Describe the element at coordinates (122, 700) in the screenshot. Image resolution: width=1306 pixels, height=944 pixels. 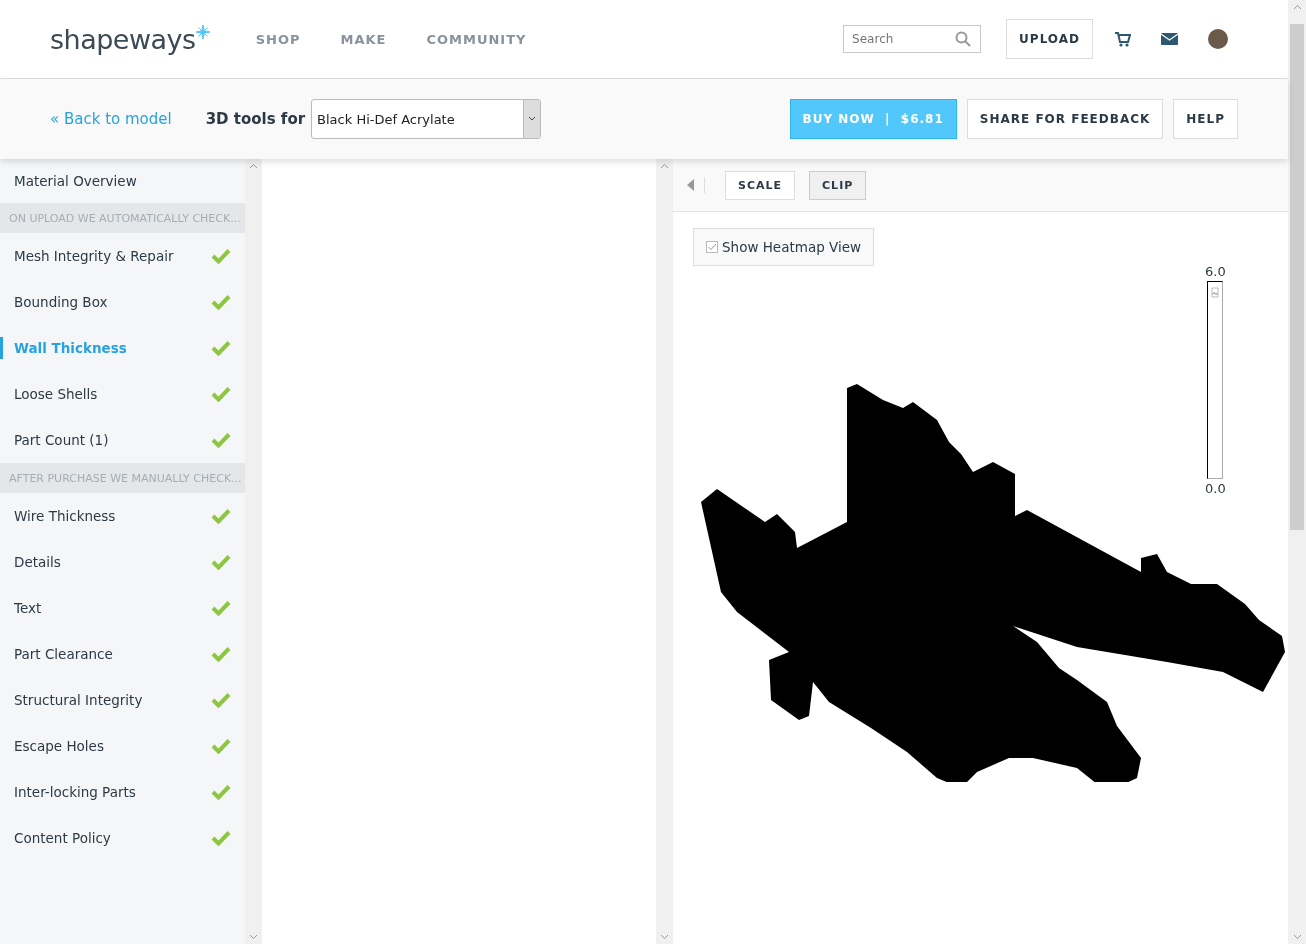
I see `sidebar-item: Structural Integrity` at that location.